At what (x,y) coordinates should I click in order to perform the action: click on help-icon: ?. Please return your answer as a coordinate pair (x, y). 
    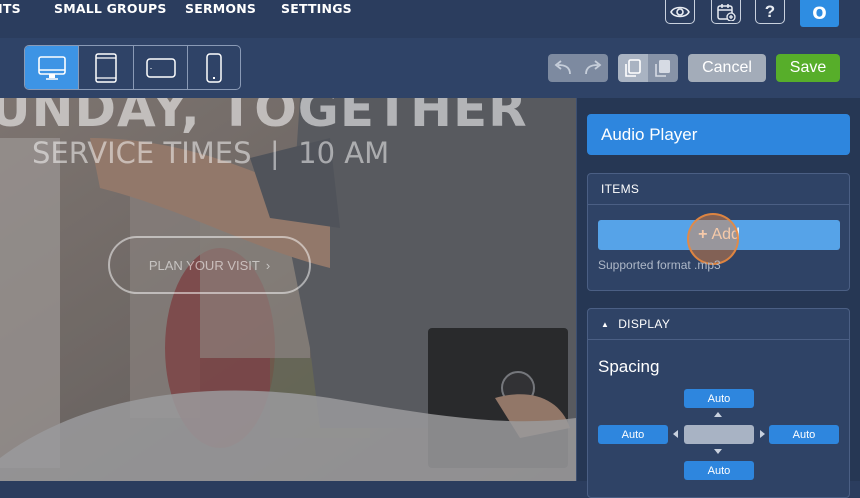
    Looking at the image, I should click on (770, 11).